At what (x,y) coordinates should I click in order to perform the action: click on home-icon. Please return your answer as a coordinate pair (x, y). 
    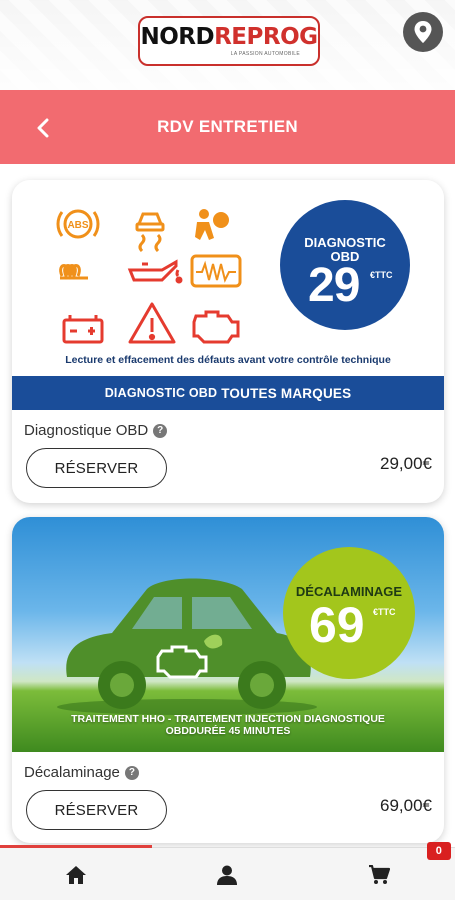
    Looking at the image, I should click on (75, 874).